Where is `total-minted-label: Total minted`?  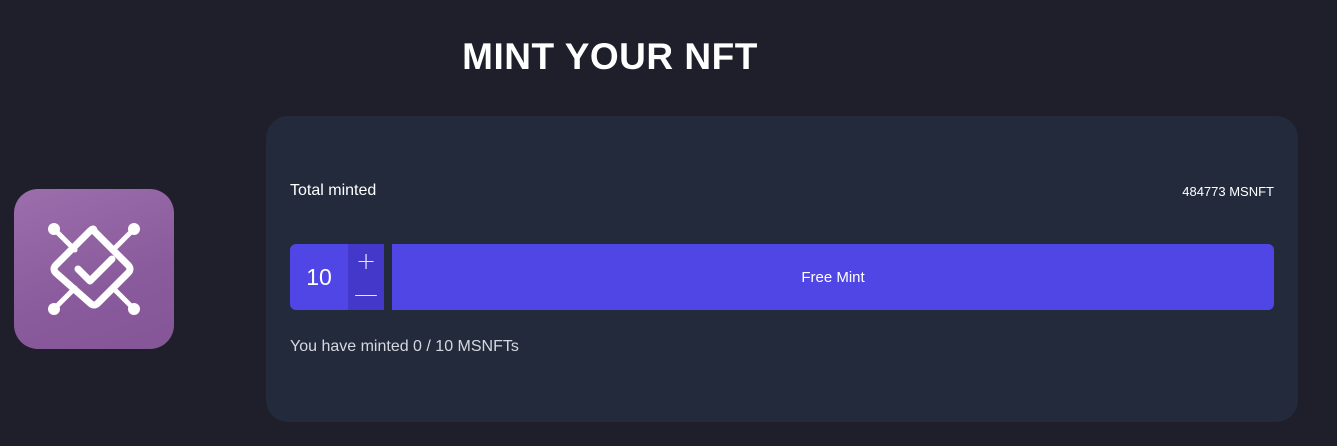
total-minted-label: Total minted is located at coordinates (333, 190).